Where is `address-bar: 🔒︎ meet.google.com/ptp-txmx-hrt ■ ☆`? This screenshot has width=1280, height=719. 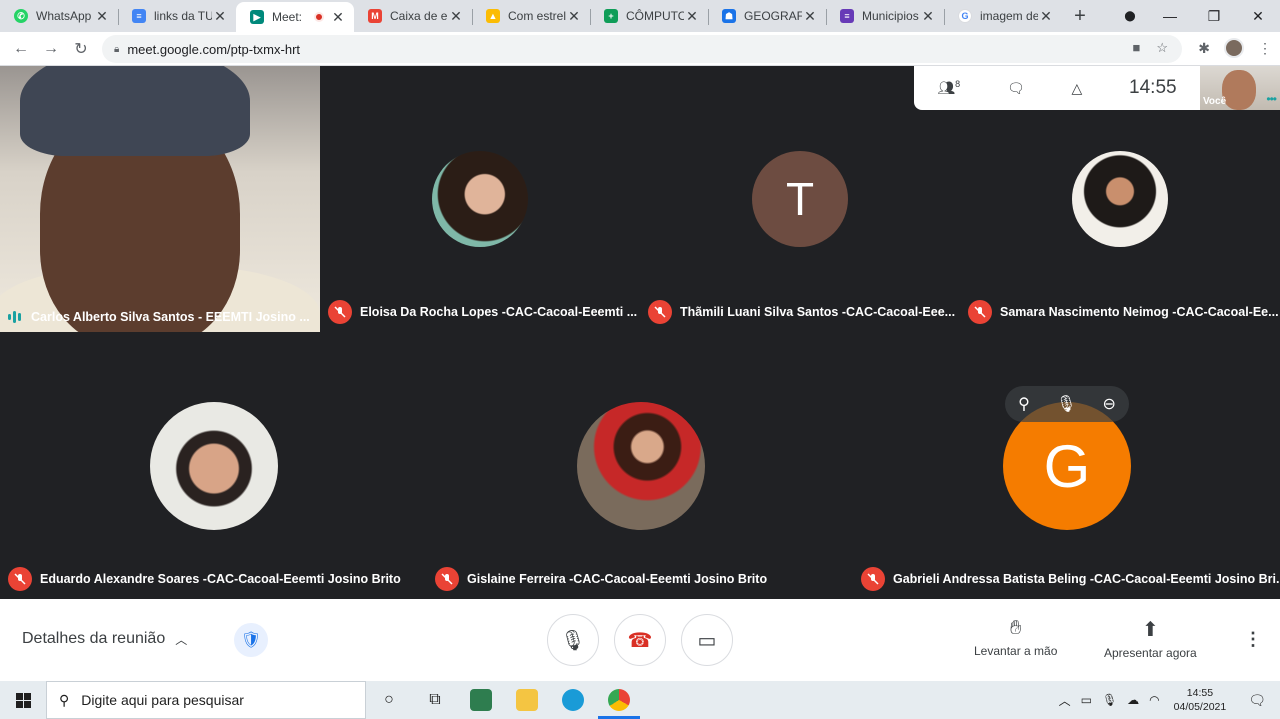
address-bar: 🔒︎ meet.google.com/ptp-txmx-hrt ■ ☆ is located at coordinates (642, 49).